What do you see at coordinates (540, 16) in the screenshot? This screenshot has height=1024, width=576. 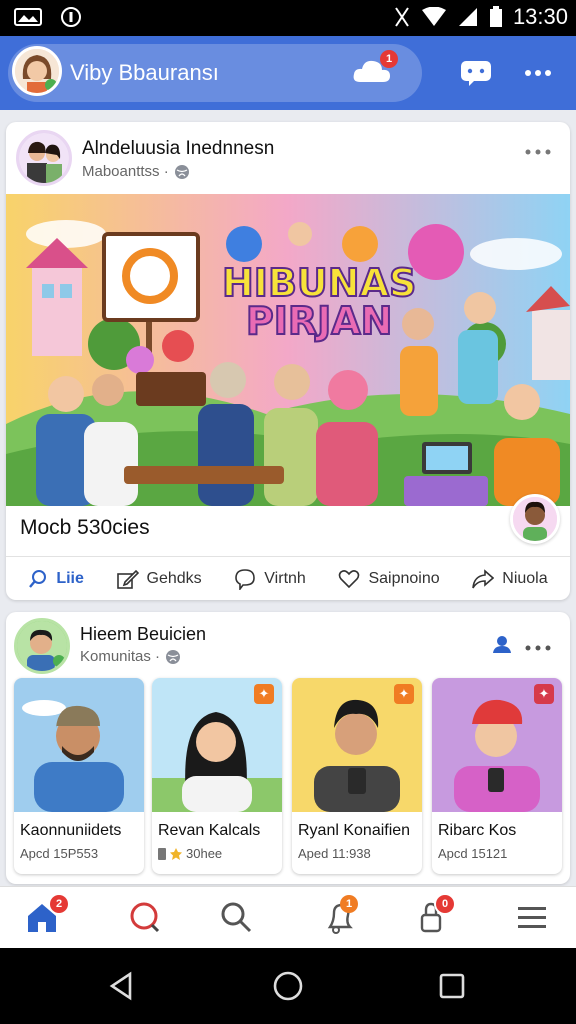 I see `clock: 13:30` at bounding box center [540, 16].